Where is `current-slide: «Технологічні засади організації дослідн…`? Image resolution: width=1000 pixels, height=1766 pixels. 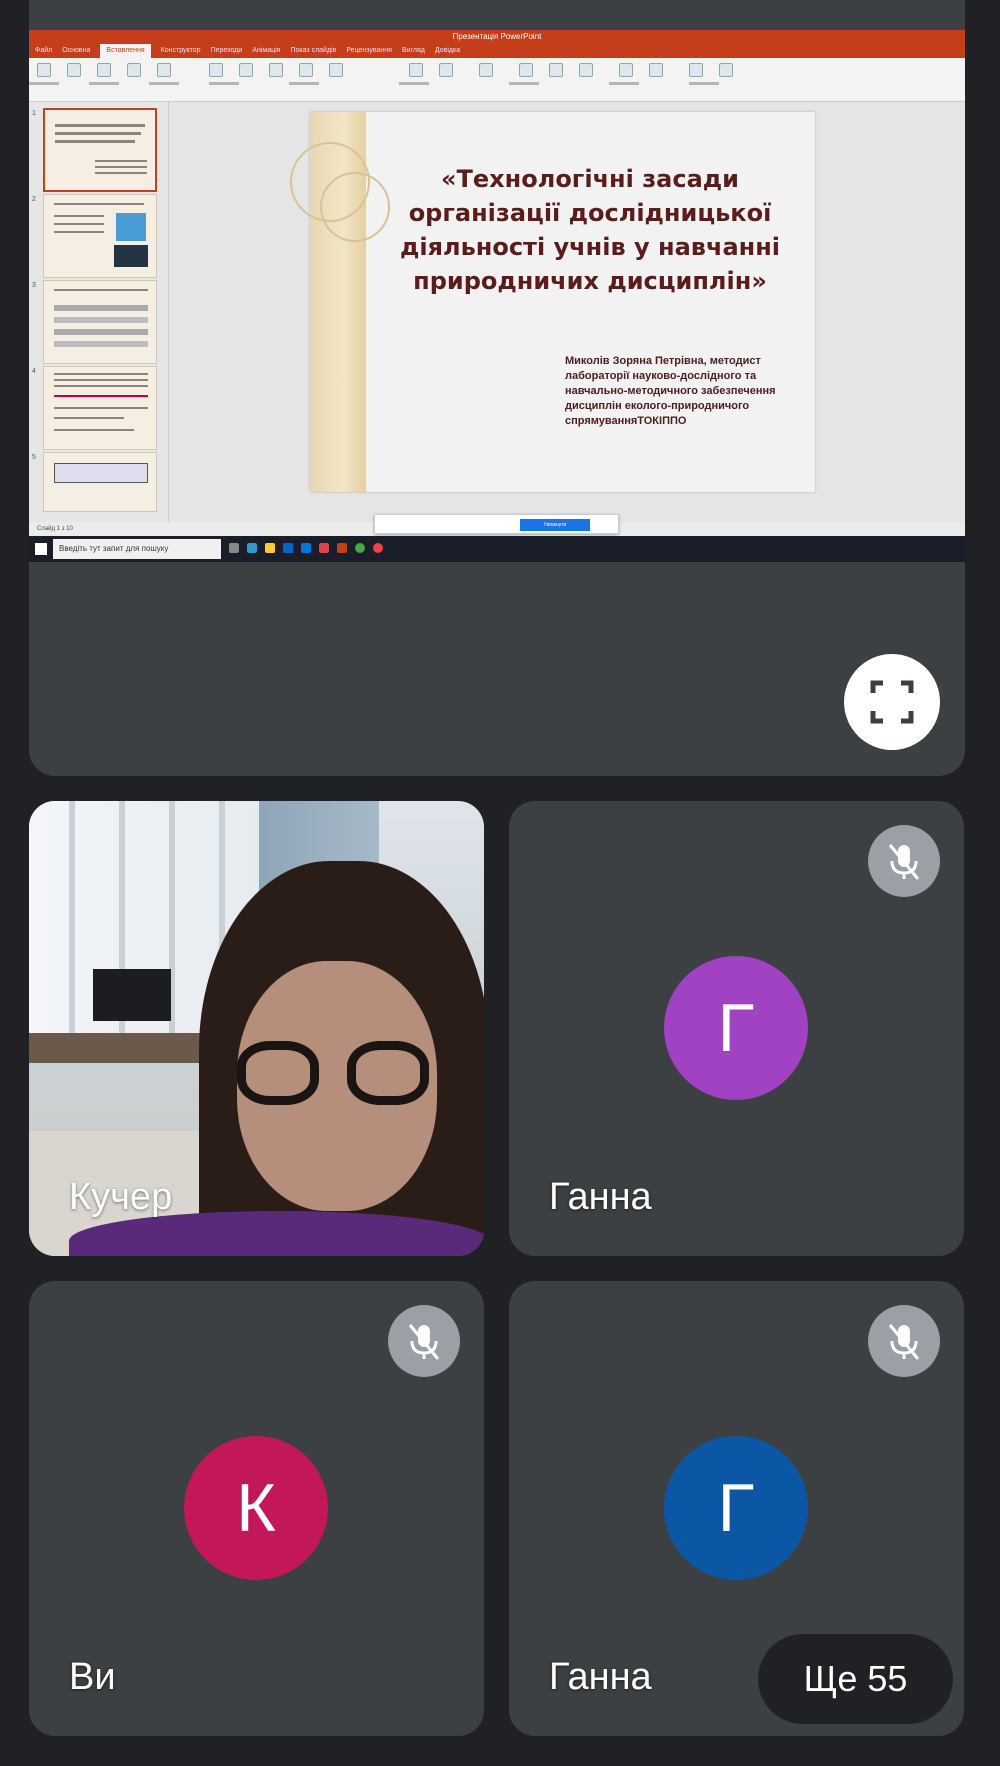 current-slide: «Технологічні засади організації дослідн… is located at coordinates (552, 302).